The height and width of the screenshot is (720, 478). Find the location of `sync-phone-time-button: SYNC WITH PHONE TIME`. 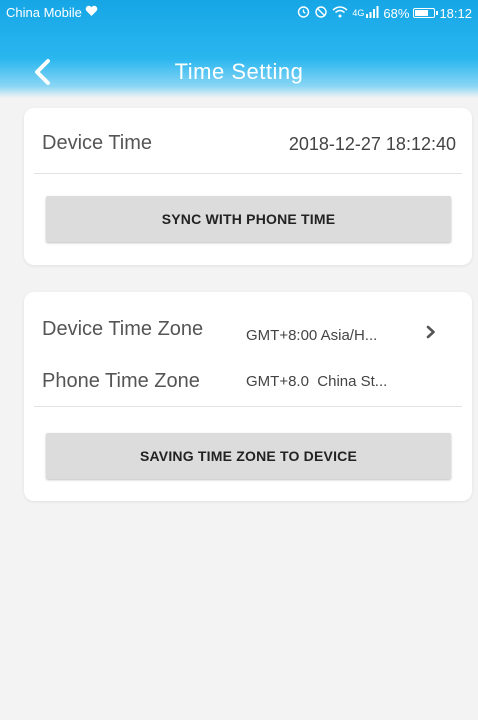

sync-phone-time-button: SYNC WITH PHONE TIME is located at coordinates (248, 219).